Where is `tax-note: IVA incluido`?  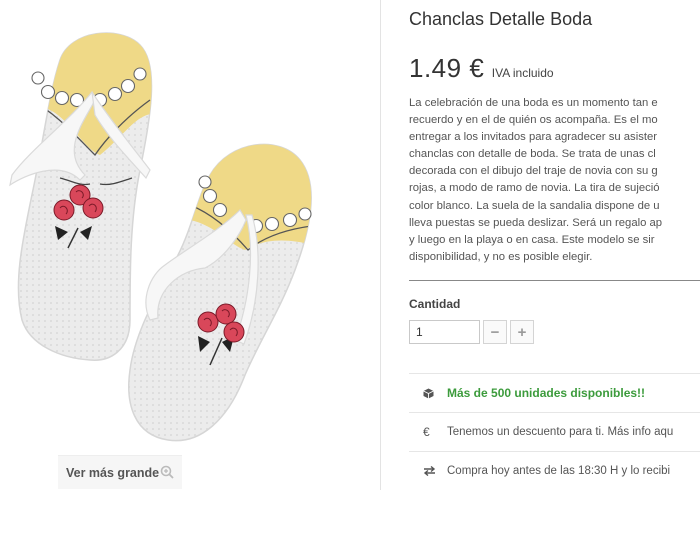
tax-note: IVA incluido is located at coordinates (522, 73).